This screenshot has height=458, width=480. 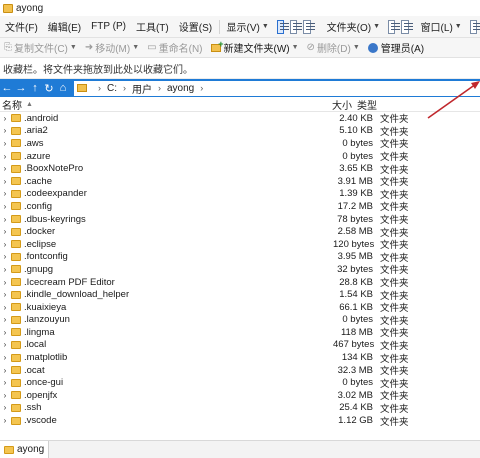 What do you see at coordinates (16, 382) in the screenshot?
I see `folder-icon` at bounding box center [16, 382].